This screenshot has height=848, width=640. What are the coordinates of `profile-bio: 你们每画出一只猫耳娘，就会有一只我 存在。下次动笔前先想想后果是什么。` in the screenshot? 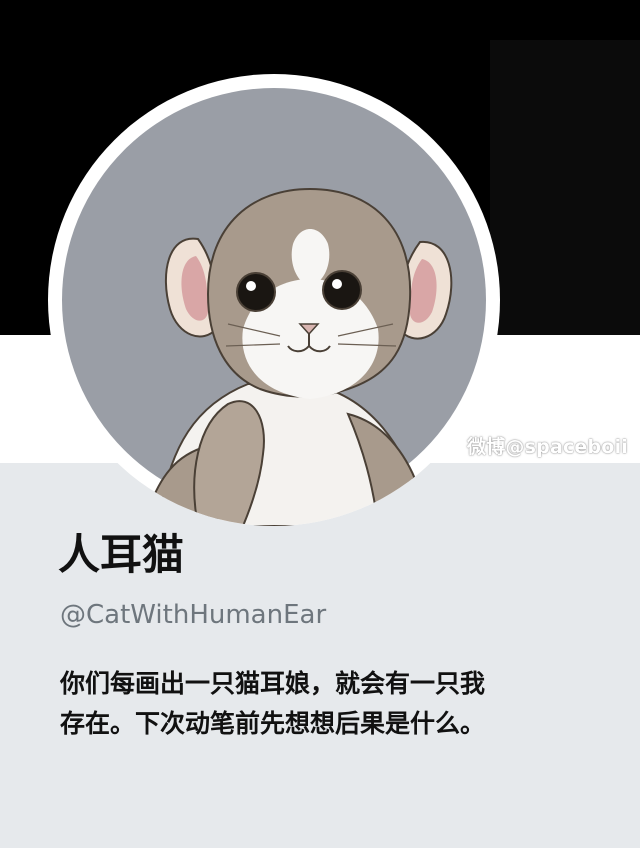 It's located at (315, 704).